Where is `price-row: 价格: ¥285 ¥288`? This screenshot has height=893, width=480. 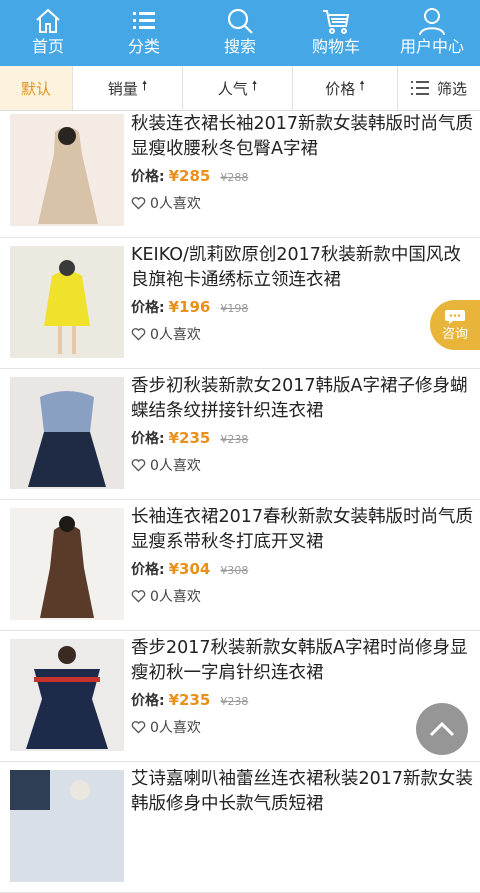
price-row: 价格: ¥285 ¥288 is located at coordinates (189, 176).